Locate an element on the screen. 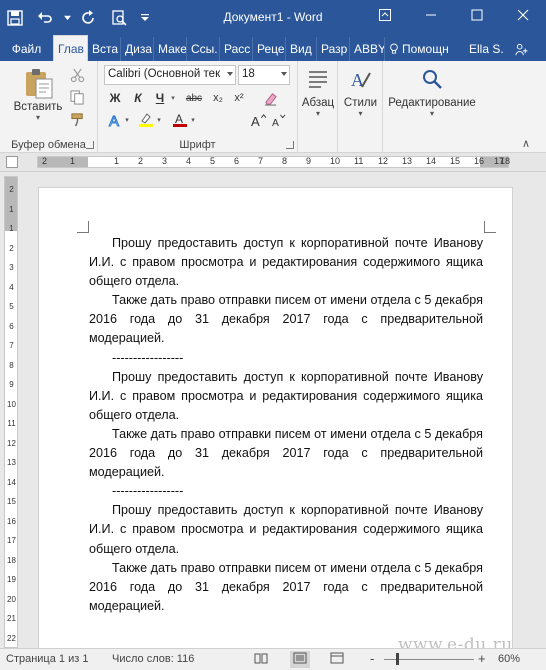 This screenshot has height=670, width=546. minimize-icon is located at coordinates (431, 15).